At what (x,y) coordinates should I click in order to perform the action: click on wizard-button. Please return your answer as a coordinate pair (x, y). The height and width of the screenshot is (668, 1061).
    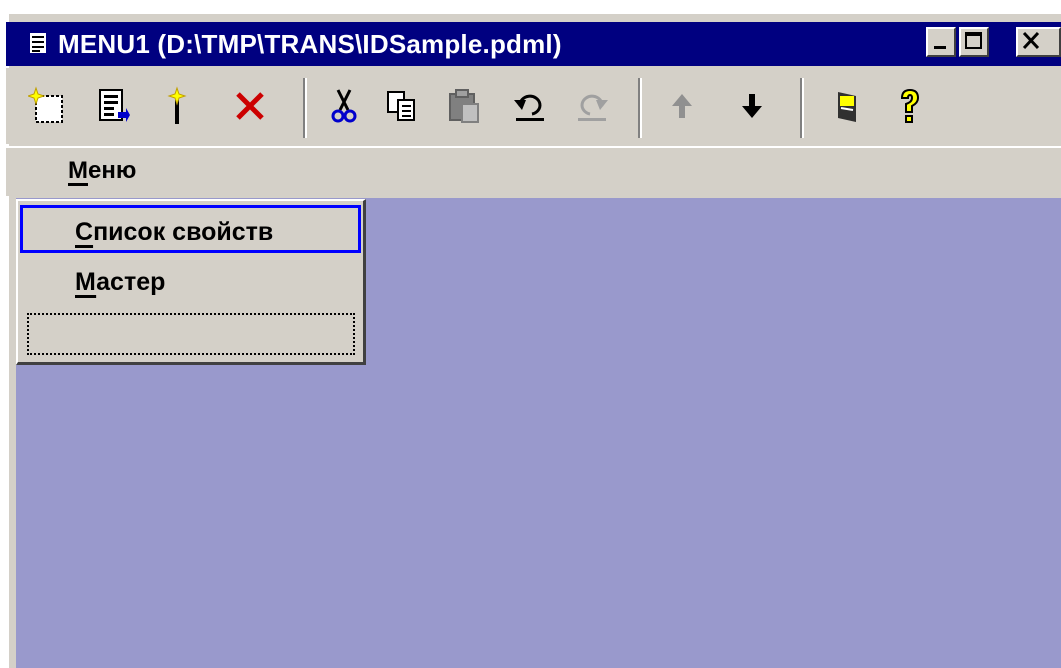
    Looking at the image, I should click on (178, 106).